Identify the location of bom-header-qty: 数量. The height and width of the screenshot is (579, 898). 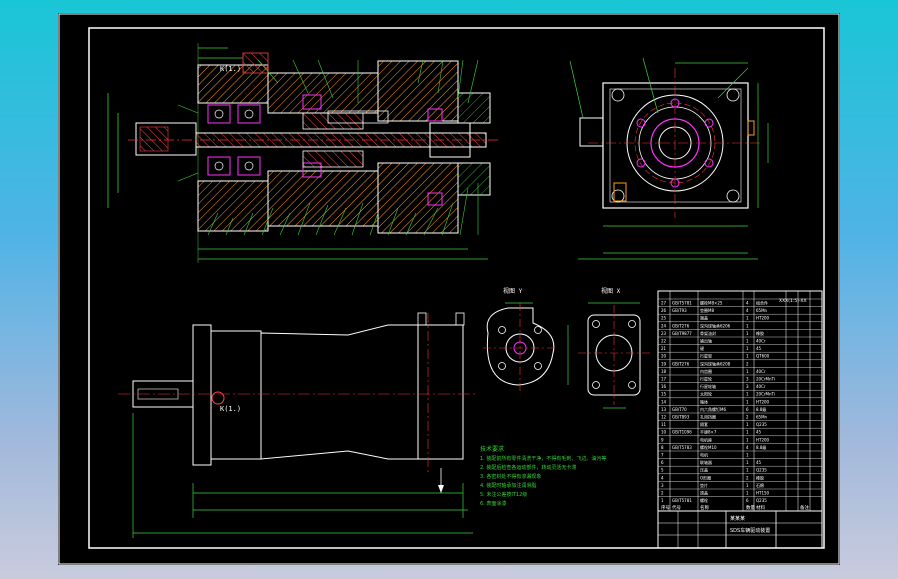
(750, 507).